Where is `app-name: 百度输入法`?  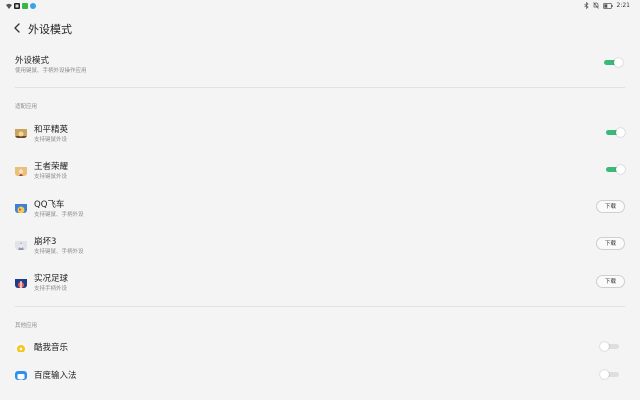 app-name: 百度输入法 is located at coordinates (55, 376).